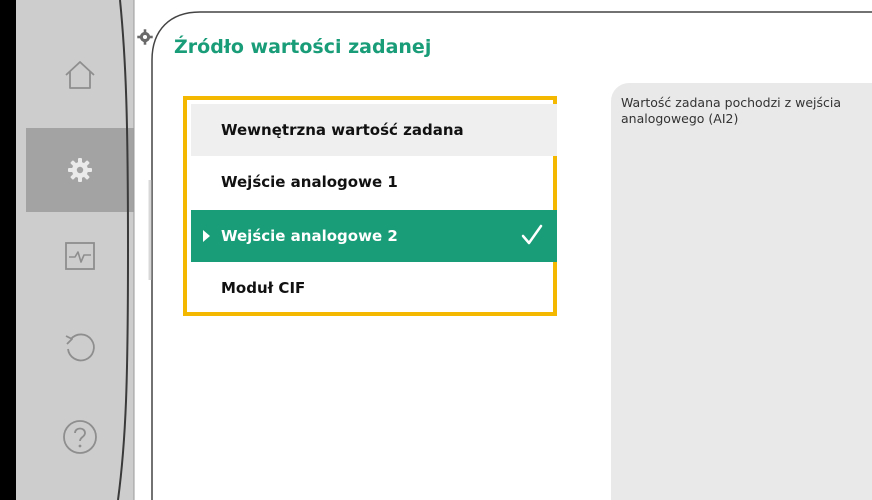  What do you see at coordinates (309, 182) in the screenshot?
I see `option-label: Wejście analogowe 1` at bounding box center [309, 182].